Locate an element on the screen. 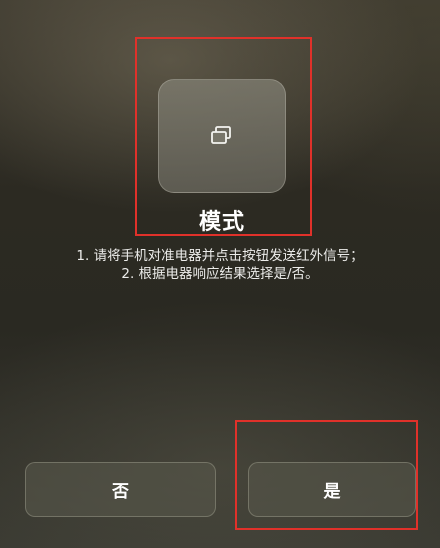  window-copy-icon is located at coordinates (222, 136).